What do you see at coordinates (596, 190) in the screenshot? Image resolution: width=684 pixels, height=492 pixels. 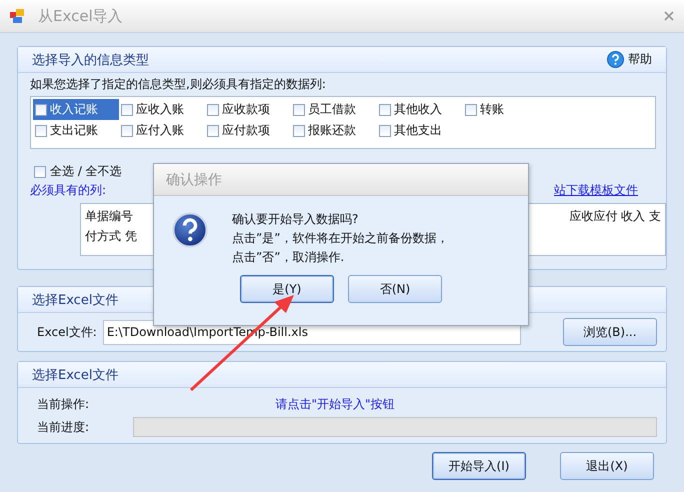 I see `template-download-link: 站下载模板文件` at bounding box center [596, 190].